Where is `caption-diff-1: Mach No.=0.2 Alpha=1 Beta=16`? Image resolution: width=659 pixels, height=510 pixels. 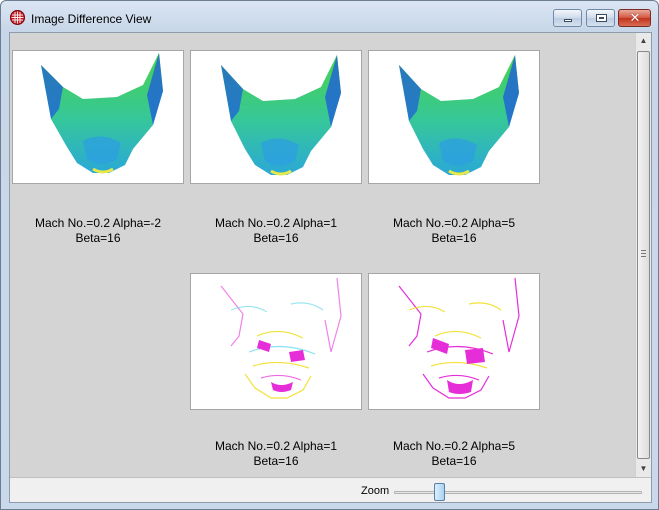
caption-diff-1: Mach No.=0.2 Alpha=1 Beta=16 is located at coordinates (276, 454).